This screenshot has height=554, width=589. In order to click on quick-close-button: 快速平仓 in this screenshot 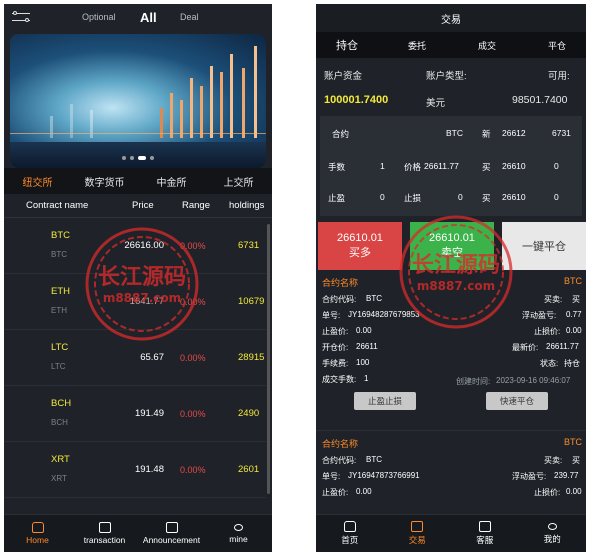, I will do `click(517, 401)`.